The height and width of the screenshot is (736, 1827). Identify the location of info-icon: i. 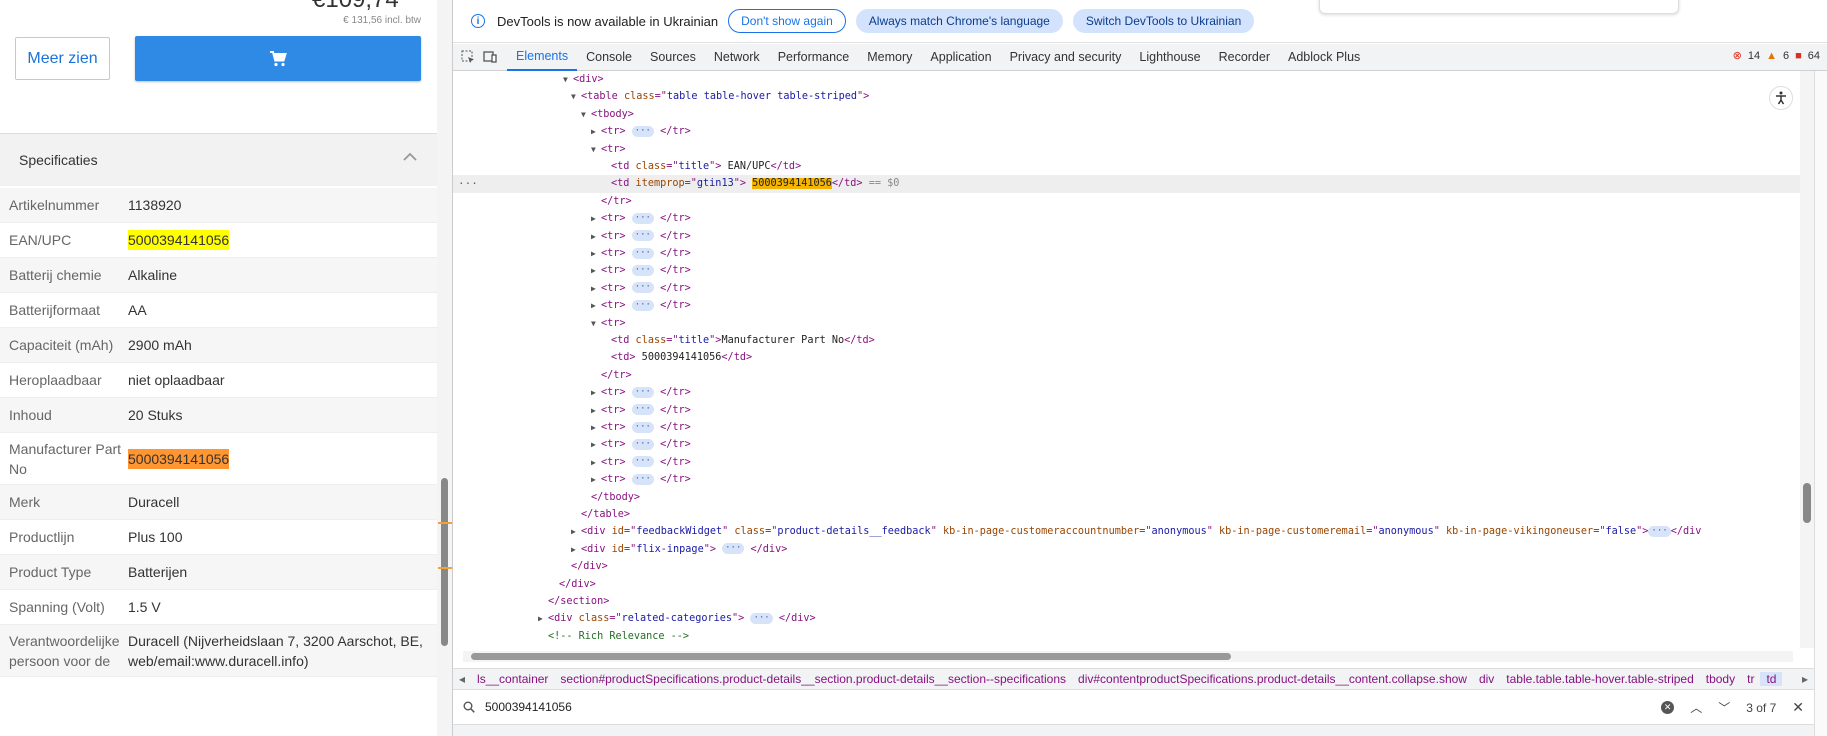
(478, 21).